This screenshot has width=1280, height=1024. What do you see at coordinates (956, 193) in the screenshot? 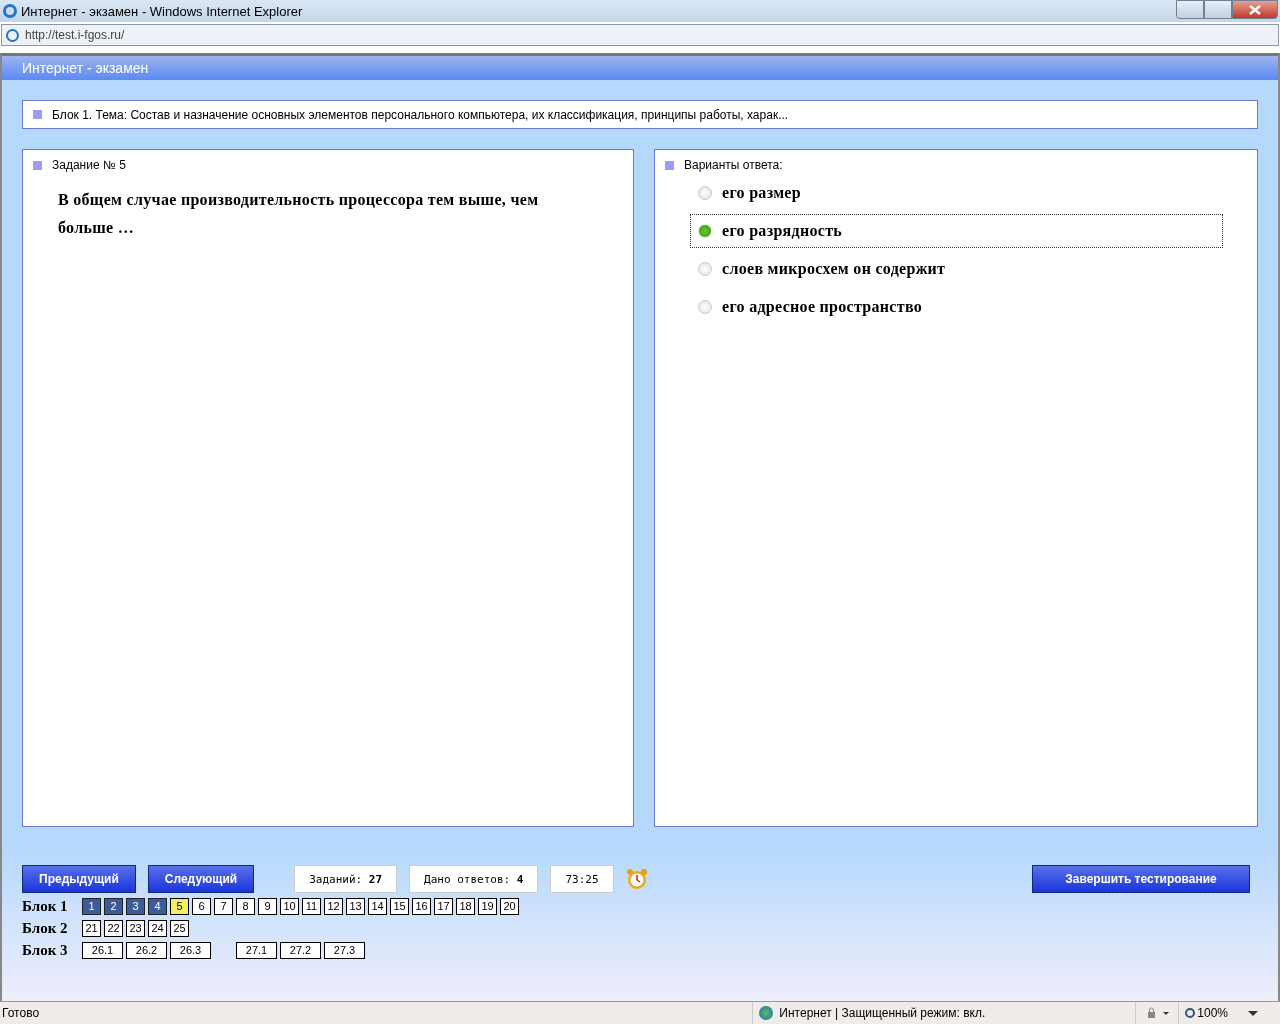
I see `answer-option: его размер` at bounding box center [956, 193].